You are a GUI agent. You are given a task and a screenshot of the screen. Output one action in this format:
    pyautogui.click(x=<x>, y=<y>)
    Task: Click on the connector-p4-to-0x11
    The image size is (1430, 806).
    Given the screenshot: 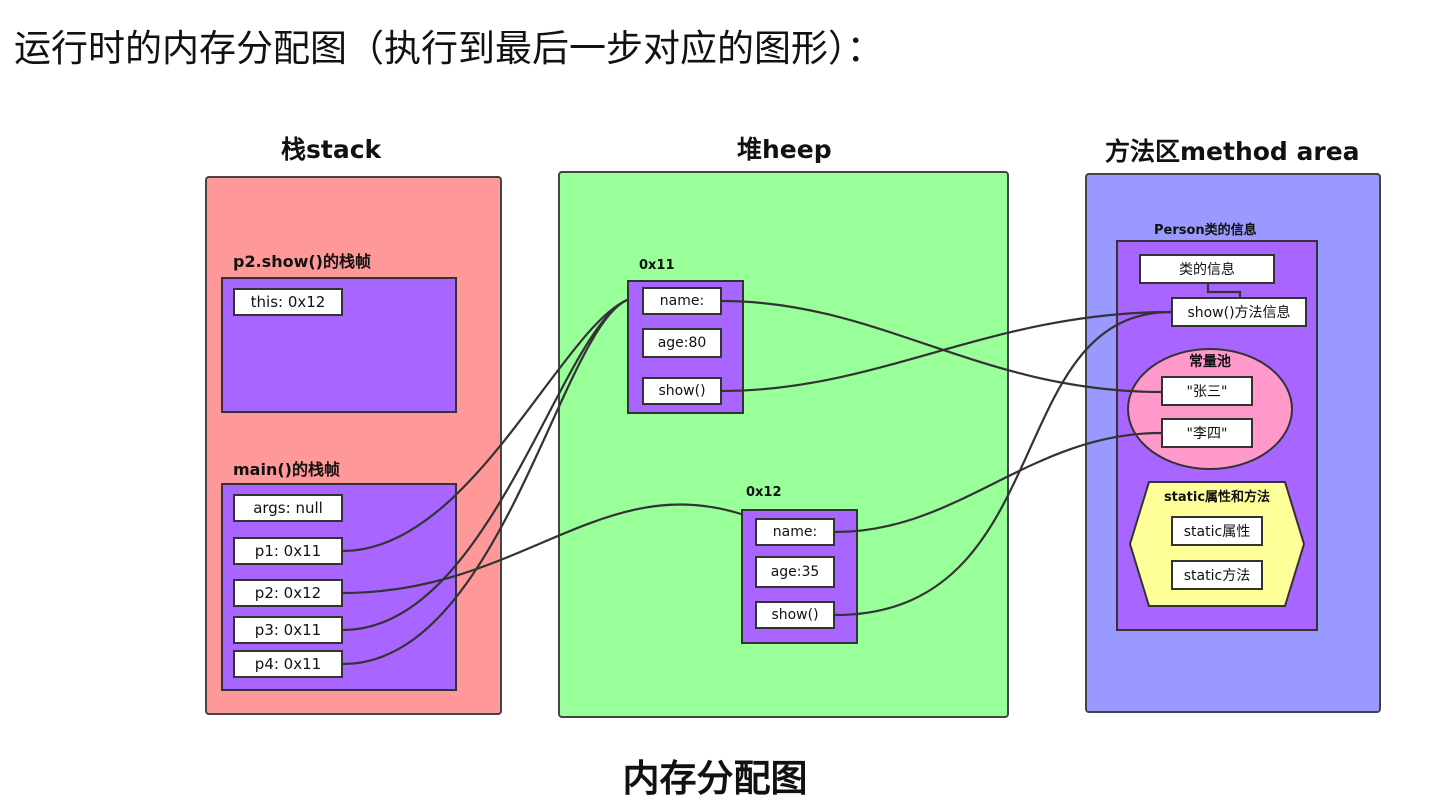 What is the action you would take?
    pyautogui.click(x=485, y=482)
    